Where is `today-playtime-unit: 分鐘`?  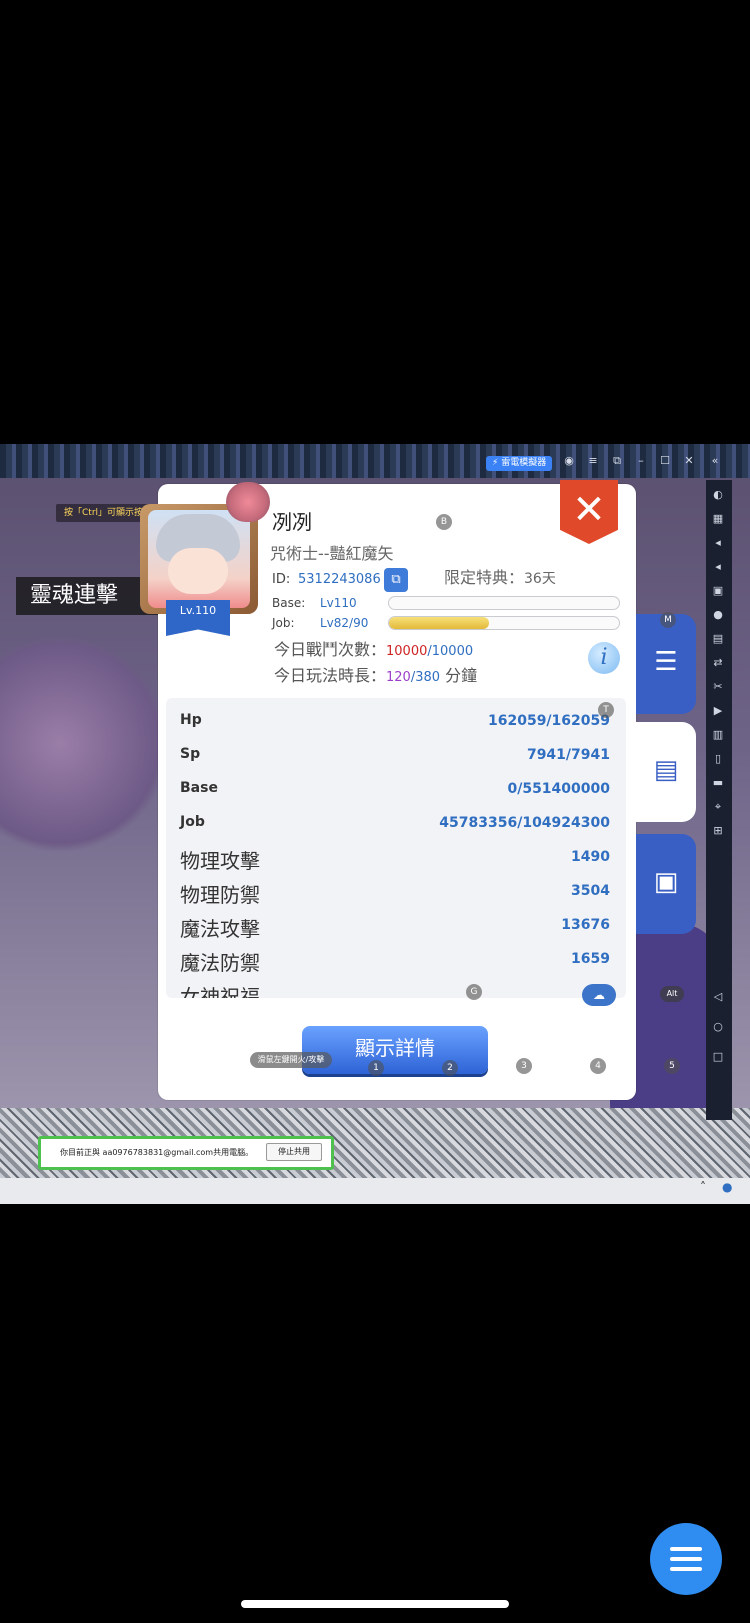 today-playtime-unit: 分鐘 is located at coordinates (459, 675).